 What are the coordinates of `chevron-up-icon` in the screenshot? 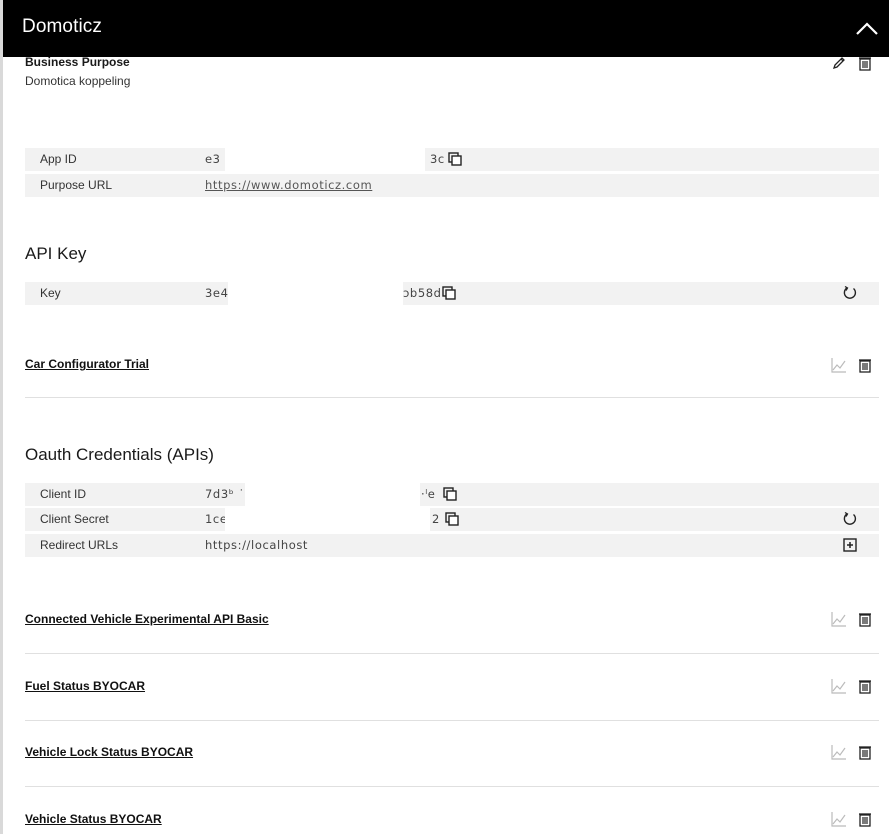 It's located at (867, 28).